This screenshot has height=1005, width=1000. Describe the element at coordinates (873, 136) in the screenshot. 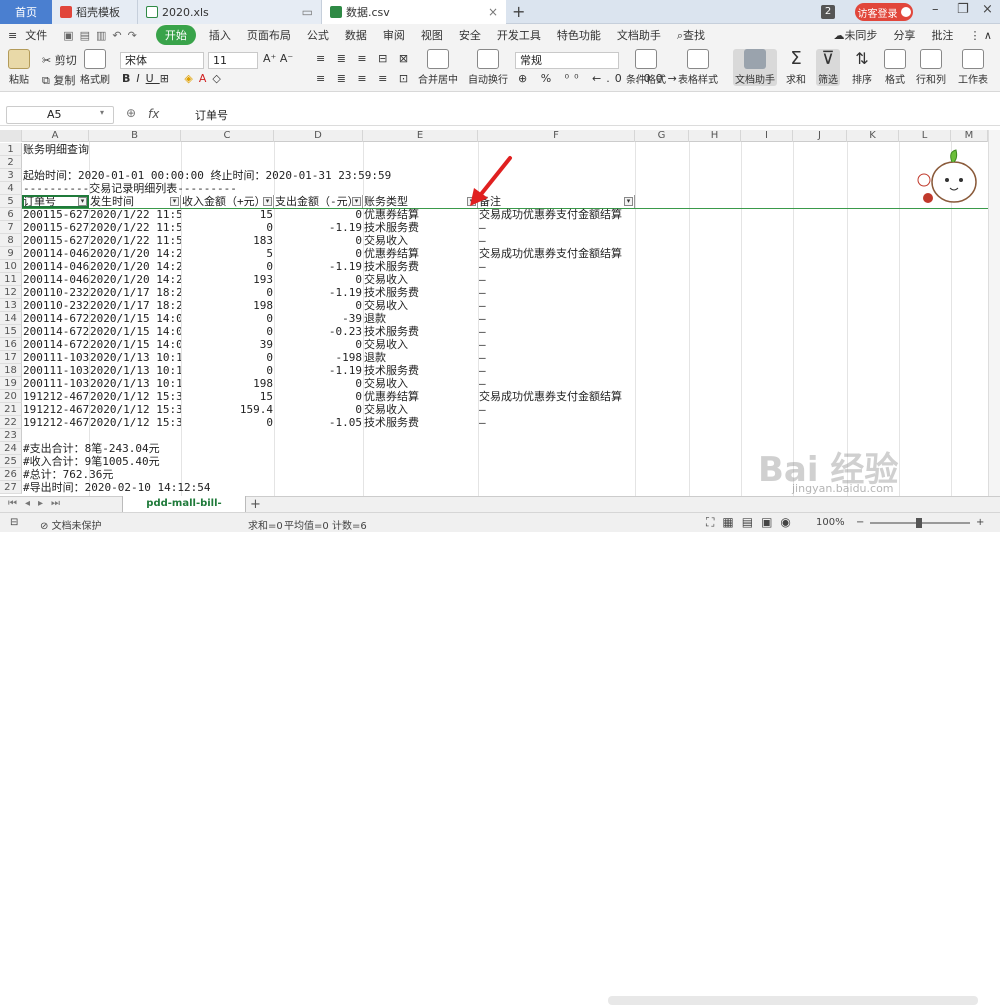

I see `col-header-k: K` at that location.